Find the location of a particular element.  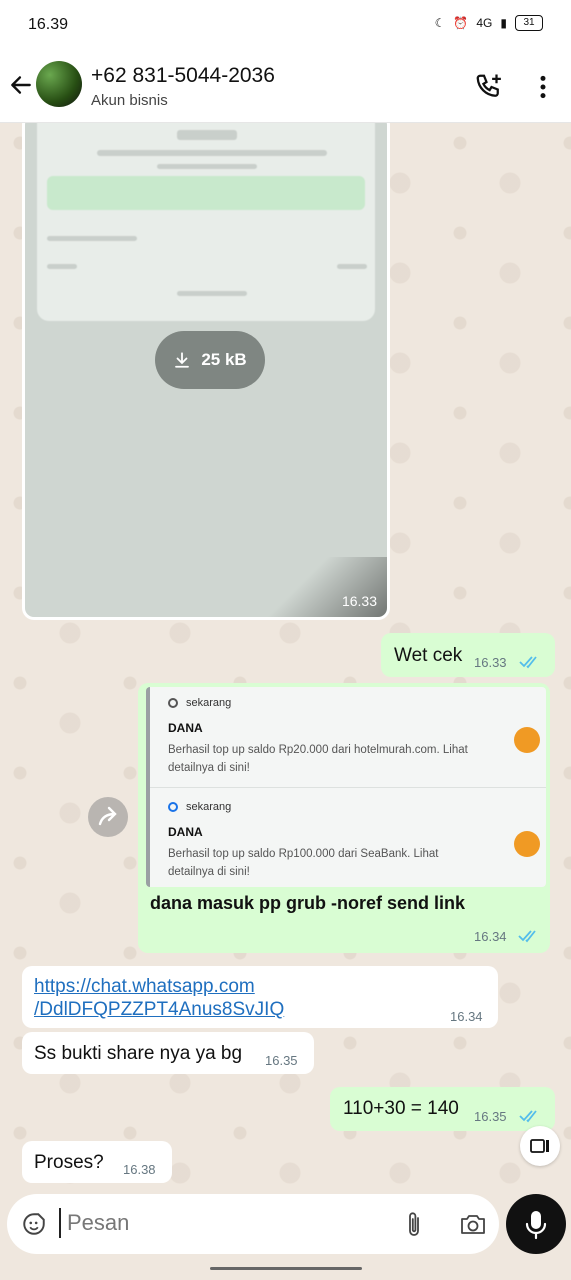

forward-button is located at coordinates (108, 817).